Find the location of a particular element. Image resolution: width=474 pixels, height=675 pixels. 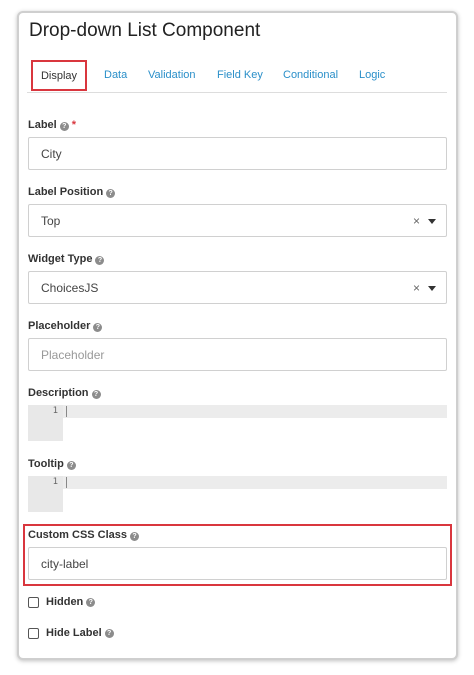

hidden-checkbox is located at coordinates (33, 602).